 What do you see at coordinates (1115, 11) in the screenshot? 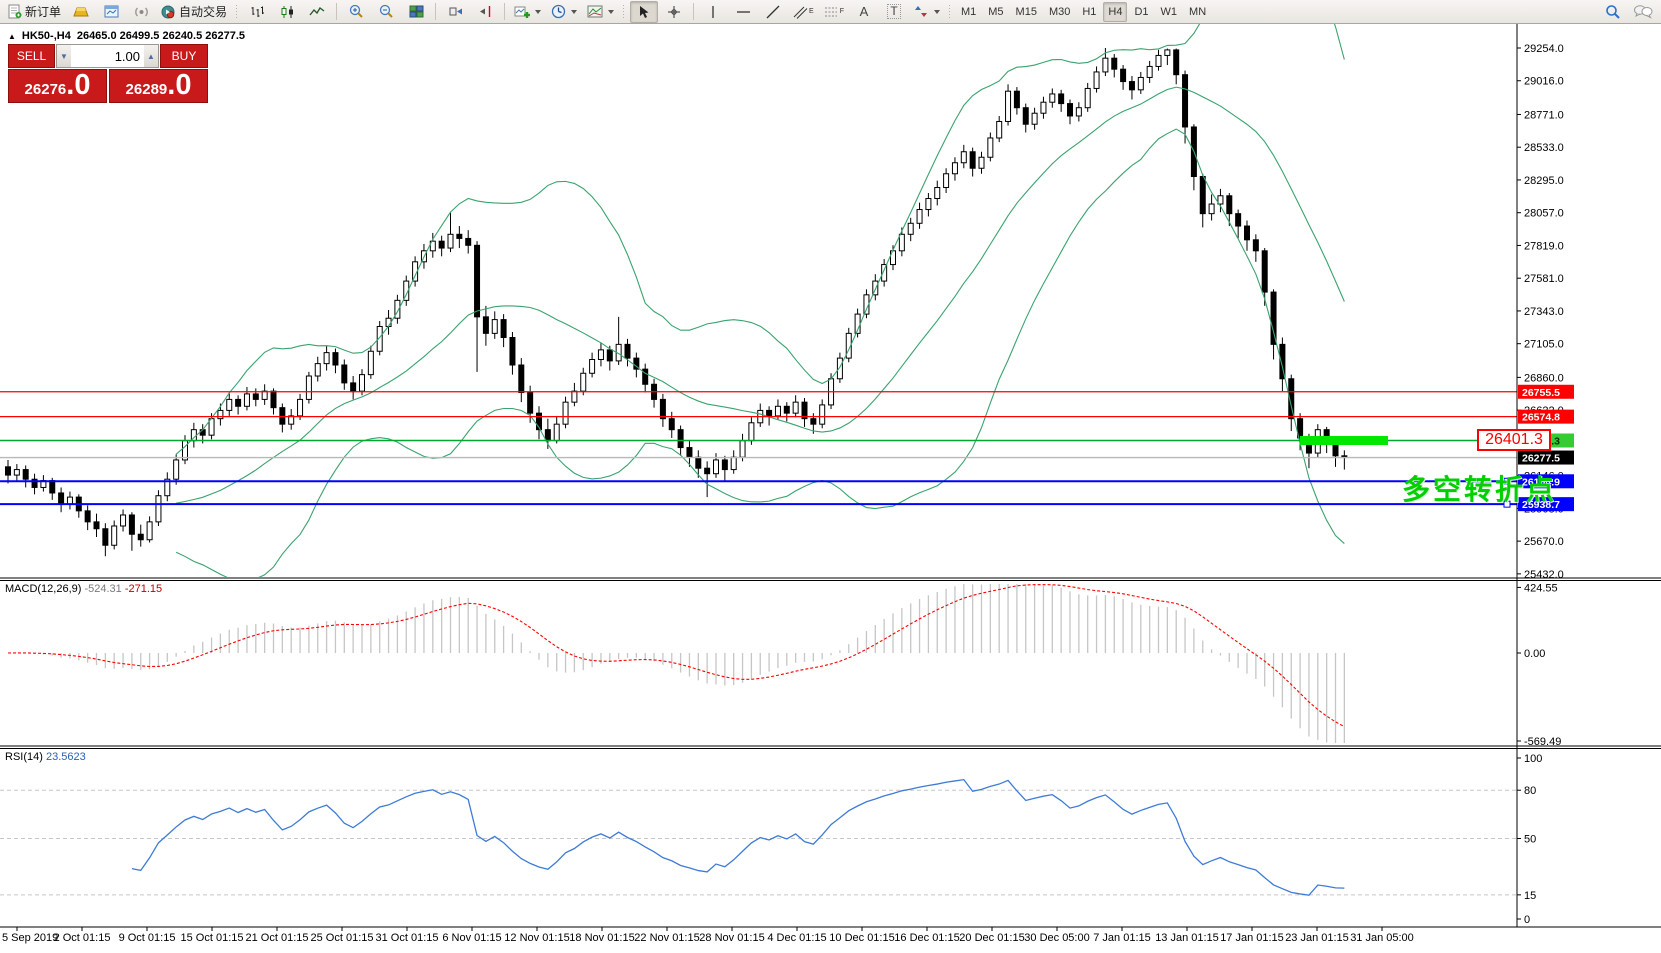
I see `timeframe-h4: H4` at bounding box center [1115, 11].